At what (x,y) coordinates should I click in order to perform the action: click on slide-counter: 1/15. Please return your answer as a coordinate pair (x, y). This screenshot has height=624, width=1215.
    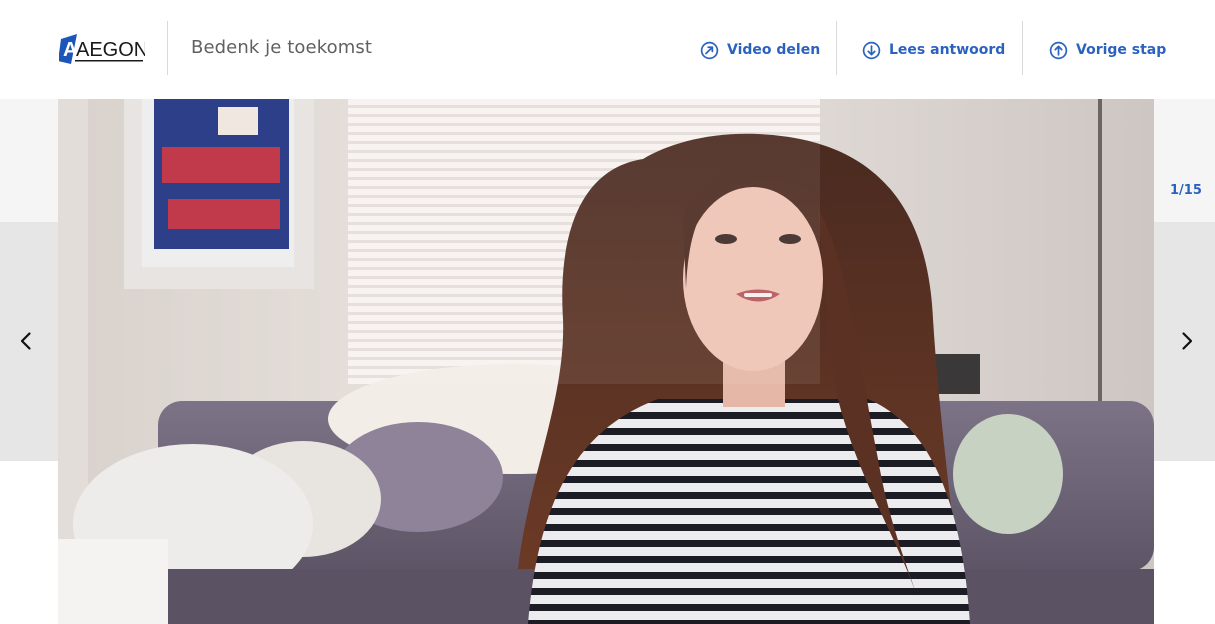
    Looking at the image, I should click on (1186, 190).